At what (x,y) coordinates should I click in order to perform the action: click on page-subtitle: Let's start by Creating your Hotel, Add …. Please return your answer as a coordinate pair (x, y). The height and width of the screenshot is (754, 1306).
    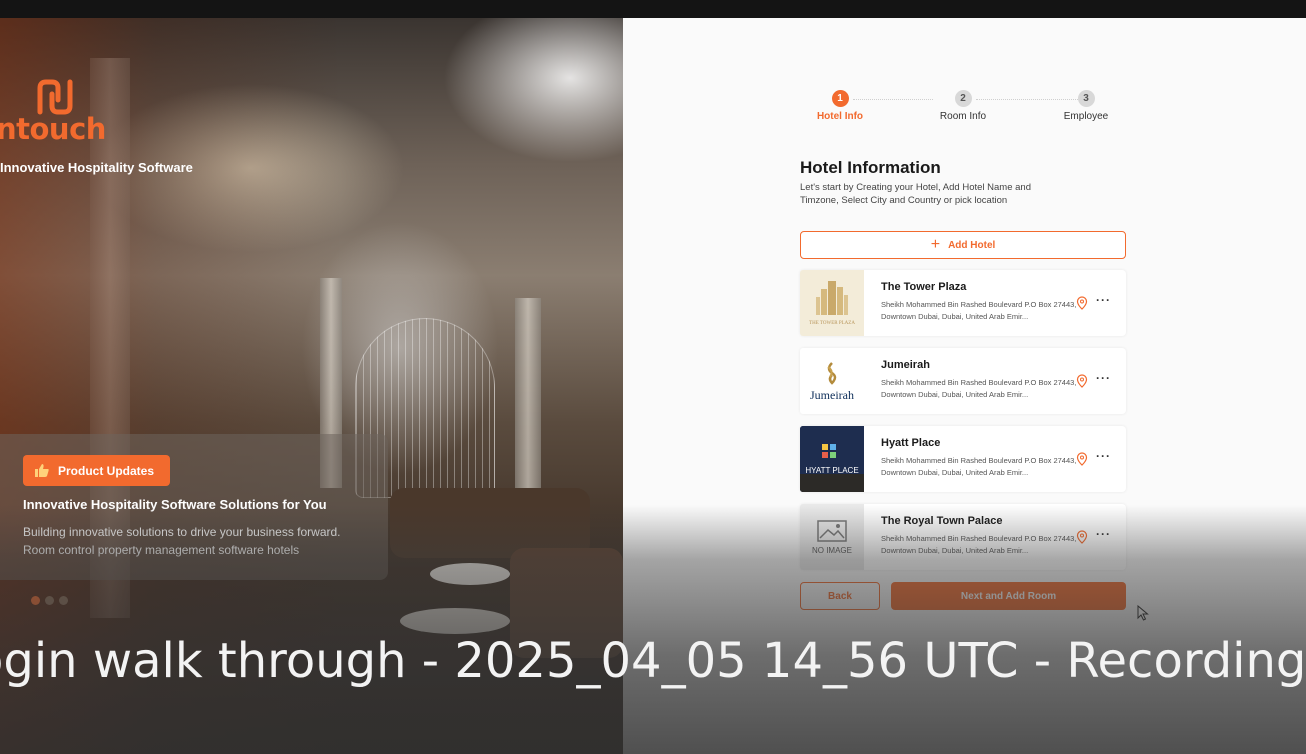
    Looking at the image, I should click on (915, 194).